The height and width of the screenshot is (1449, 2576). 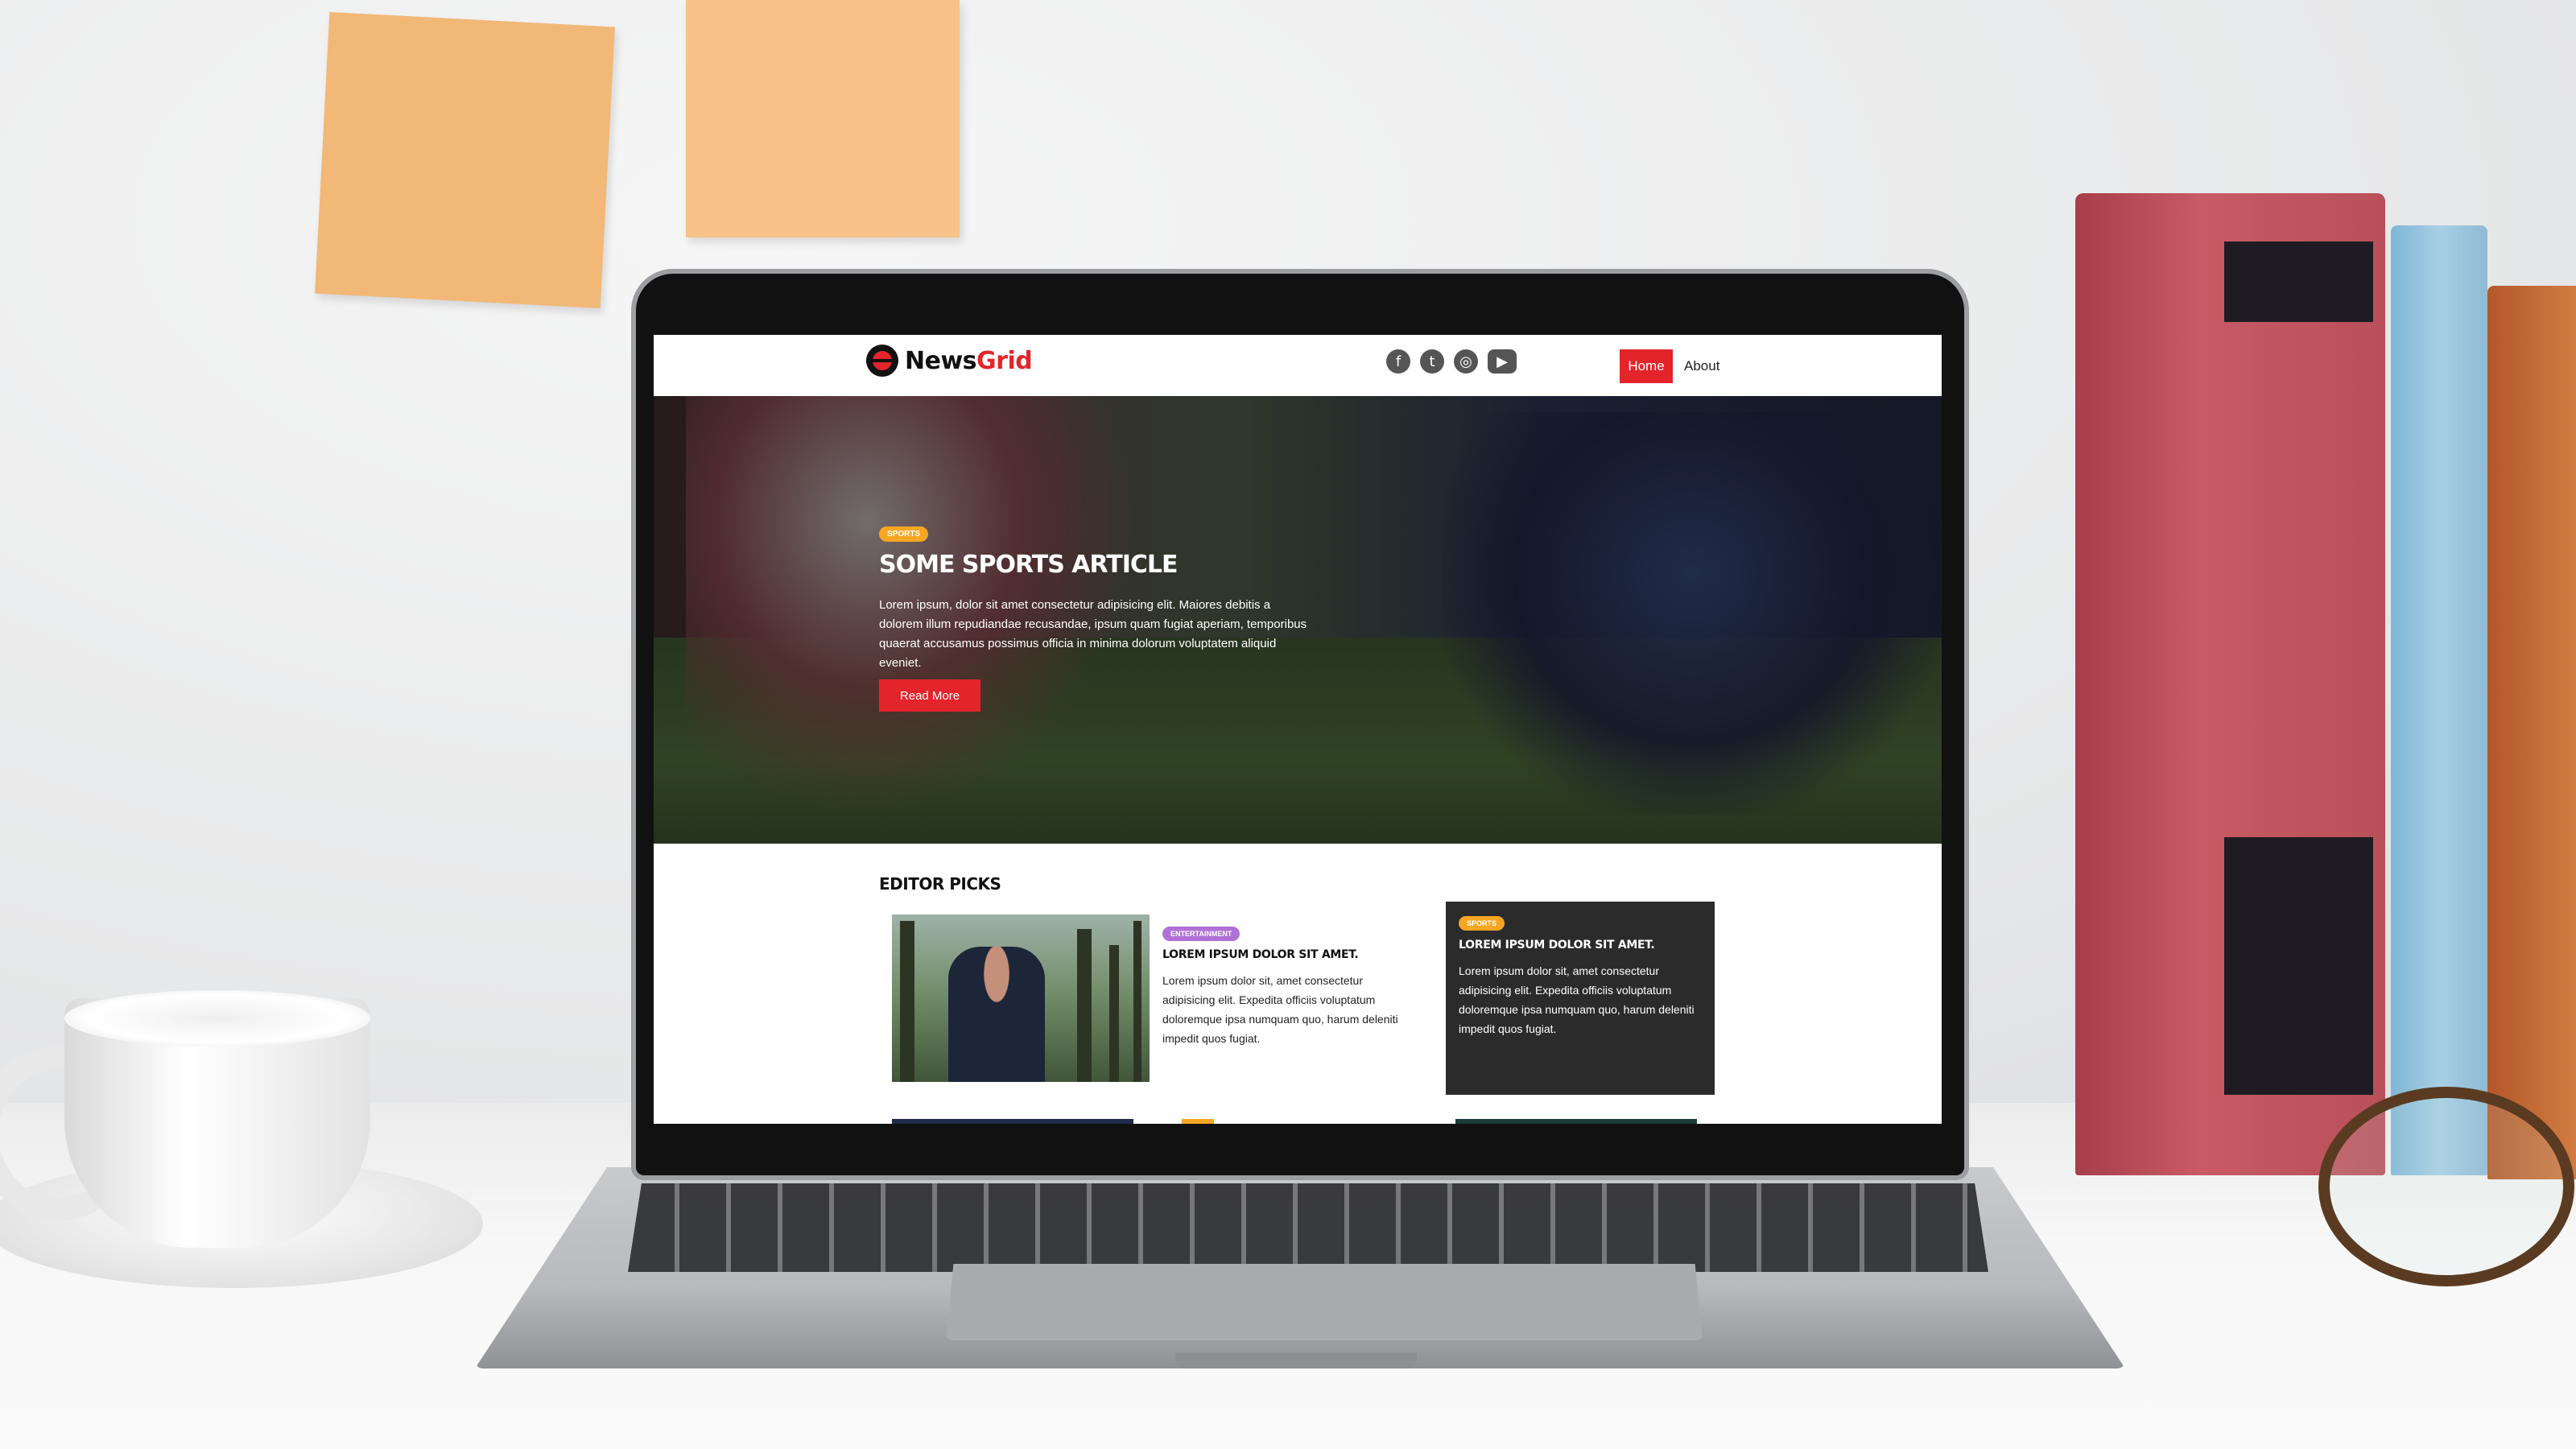 What do you see at coordinates (1502, 361) in the screenshot?
I see `youtube-icon: ▶` at bounding box center [1502, 361].